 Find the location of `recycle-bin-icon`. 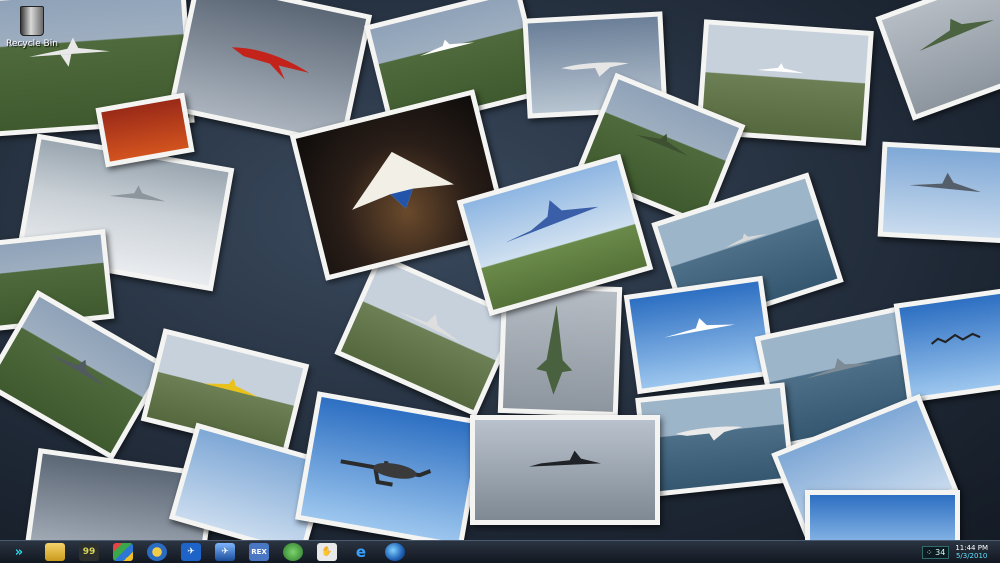

recycle-bin-icon is located at coordinates (32, 21).